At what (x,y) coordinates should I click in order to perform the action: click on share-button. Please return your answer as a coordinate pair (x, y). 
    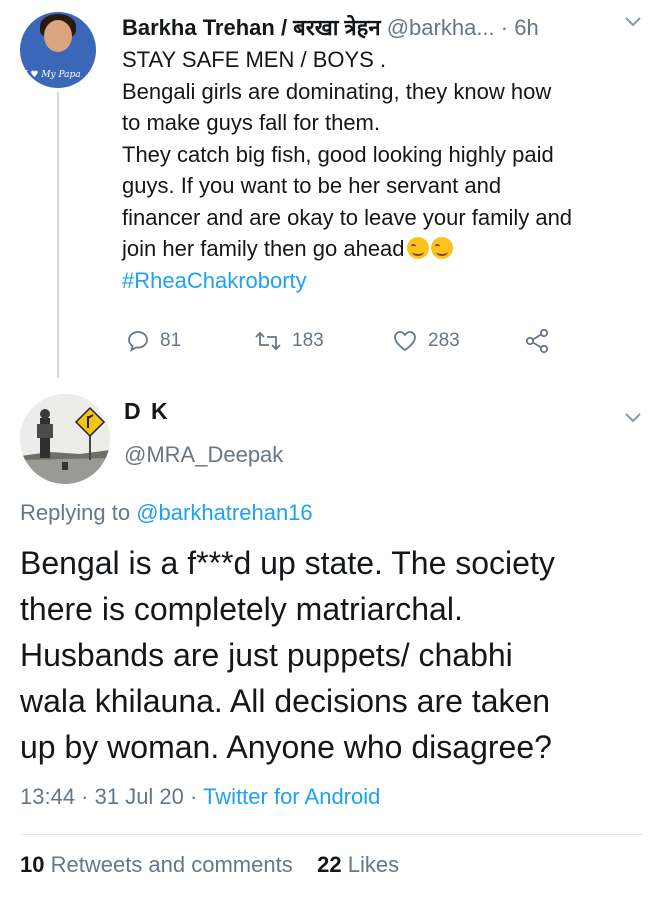
    Looking at the image, I should click on (542, 341).